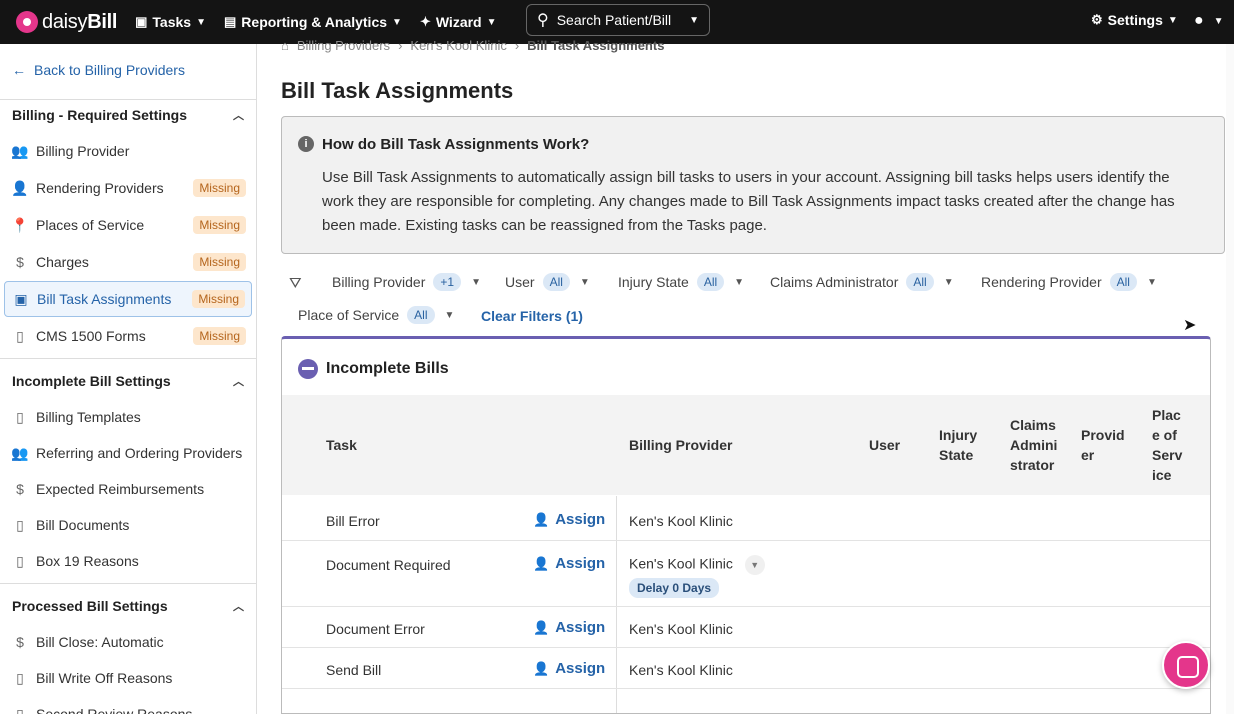  What do you see at coordinates (349, 315) in the screenshot?
I see `filter-label: Place of Service` at bounding box center [349, 315].